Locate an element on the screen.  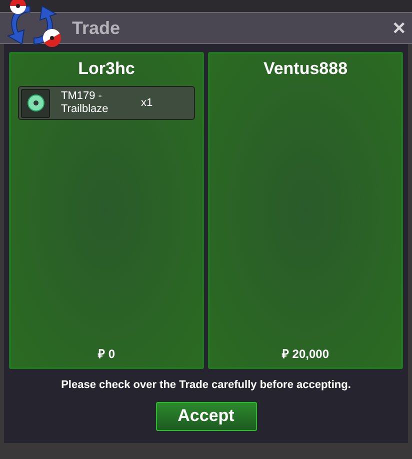
player-name: Lor3hc is located at coordinates (106, 69).